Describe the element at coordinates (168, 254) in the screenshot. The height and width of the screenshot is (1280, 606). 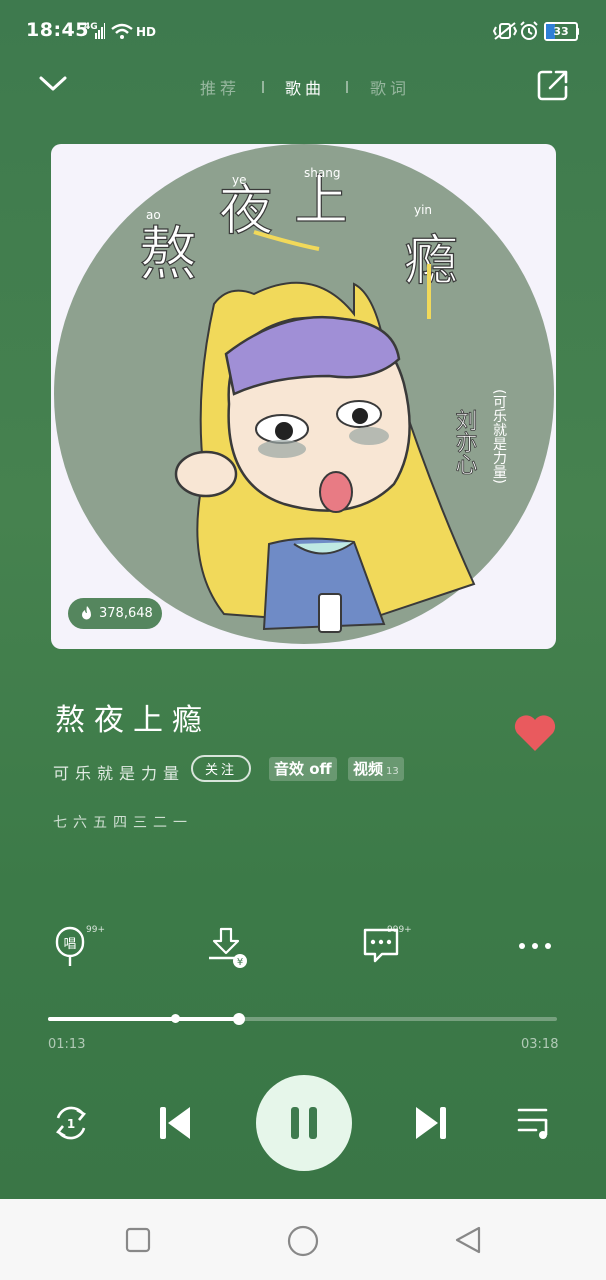
I see `svg-text: 熬` at that location.